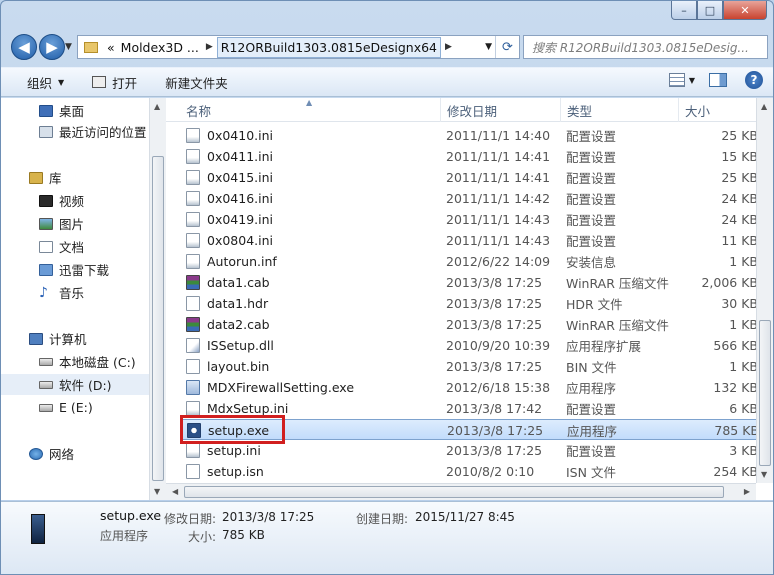 This screenshot has width=774, height=575. What do you see at coordinates (193, 135) in the screenshot?
I see `ini-file-icon` at bounding box center [193, 135].